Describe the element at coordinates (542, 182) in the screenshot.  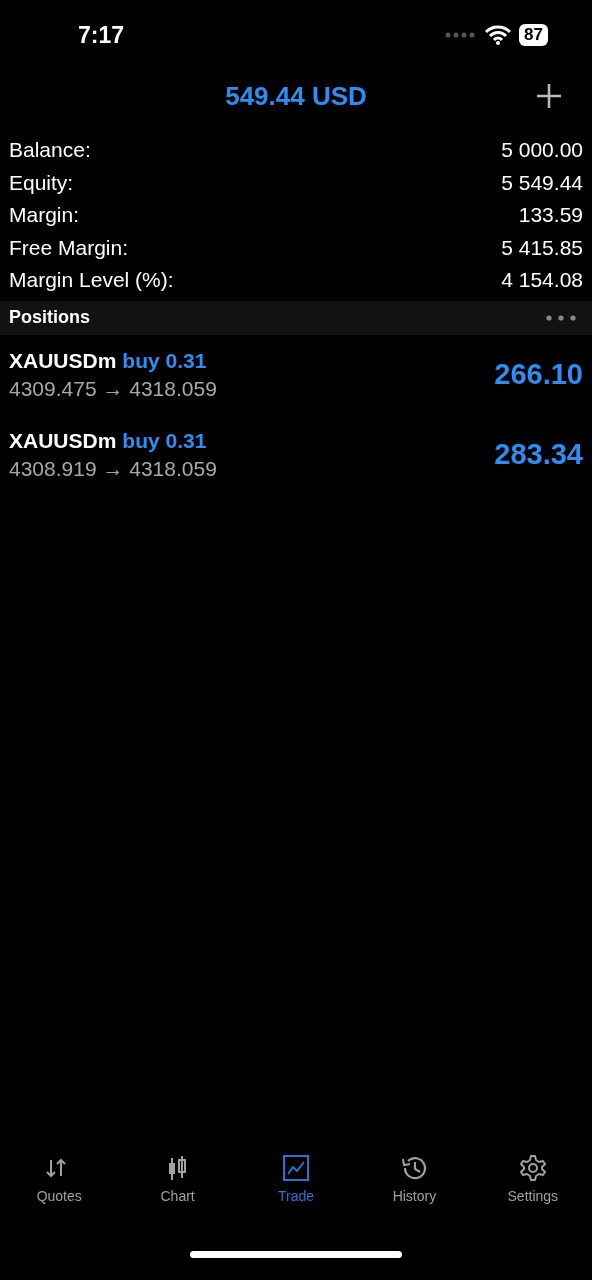
I see `account-value: 5 549.44` at that location.